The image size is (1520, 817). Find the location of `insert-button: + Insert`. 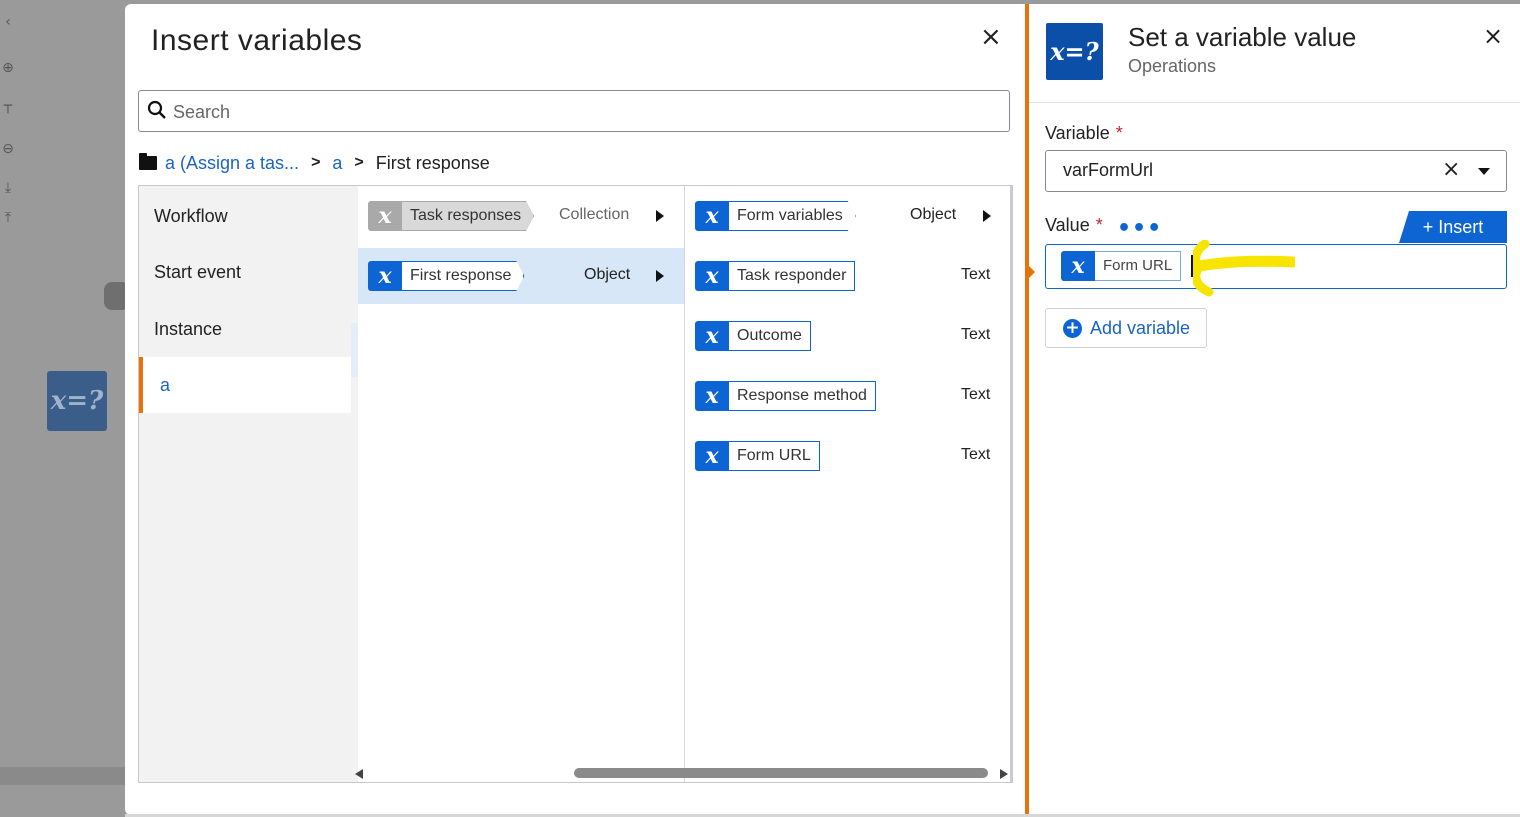

insert-button: + Insert is located at coordinates (1453, 227).